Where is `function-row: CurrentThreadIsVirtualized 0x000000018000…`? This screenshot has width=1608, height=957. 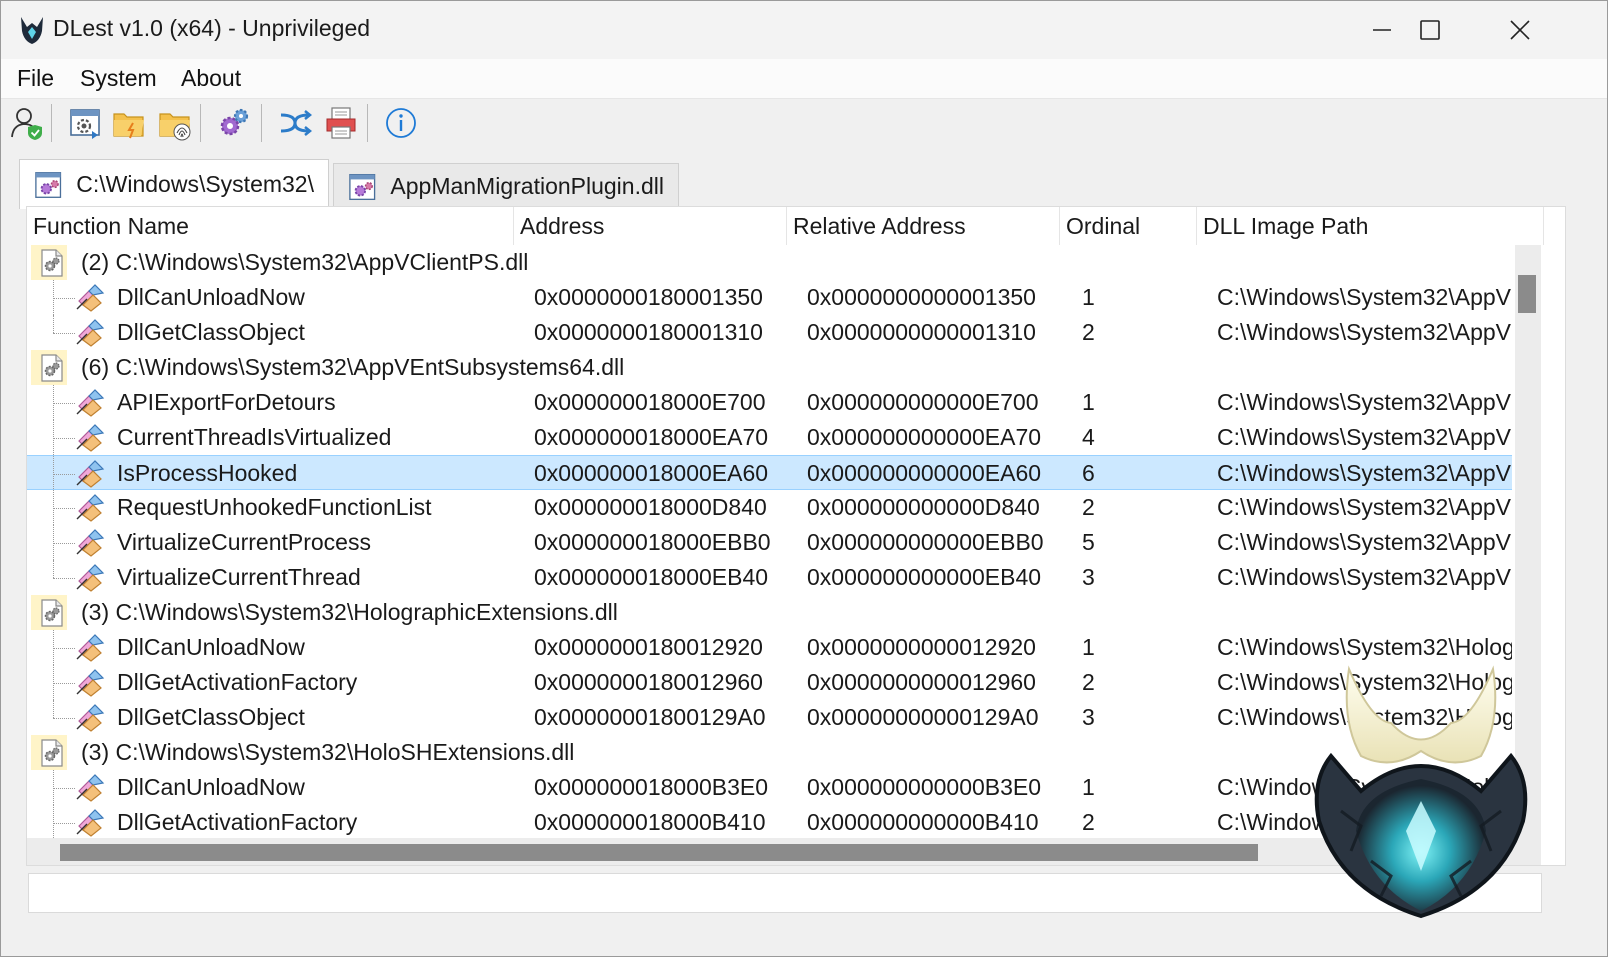 function-row: CurrentThreadIsVirtualized 0x000000018000… is located at coordinates (769, 437).